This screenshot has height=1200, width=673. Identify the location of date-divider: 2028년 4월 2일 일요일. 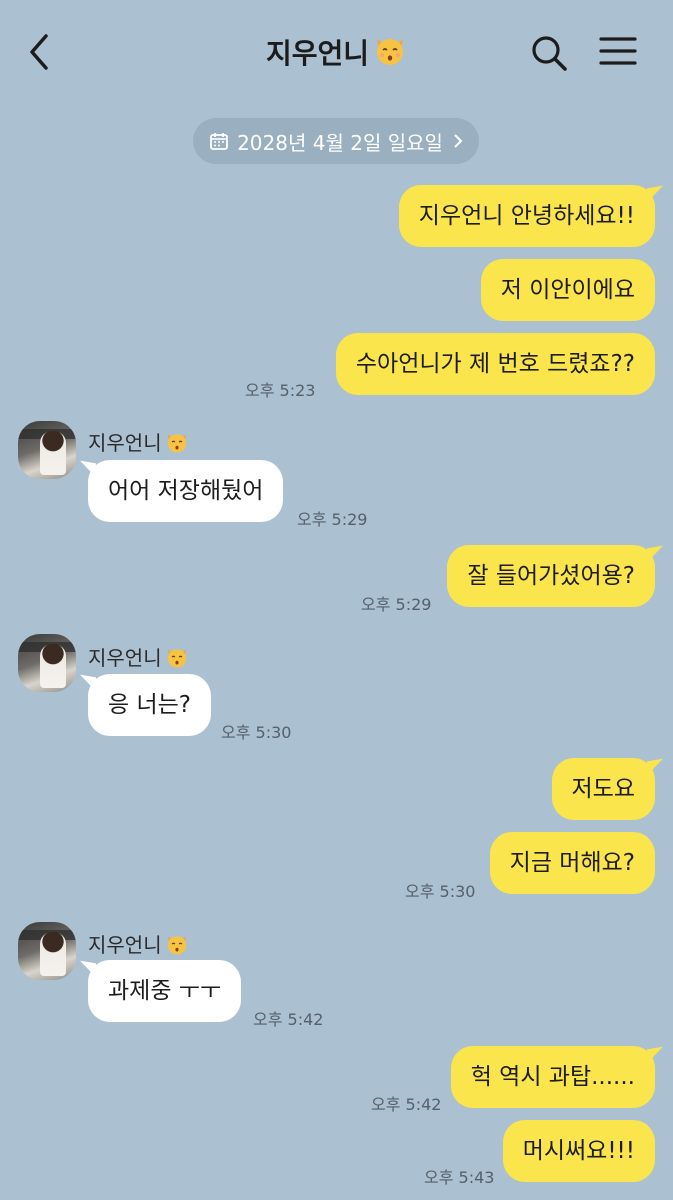
(336, 141).